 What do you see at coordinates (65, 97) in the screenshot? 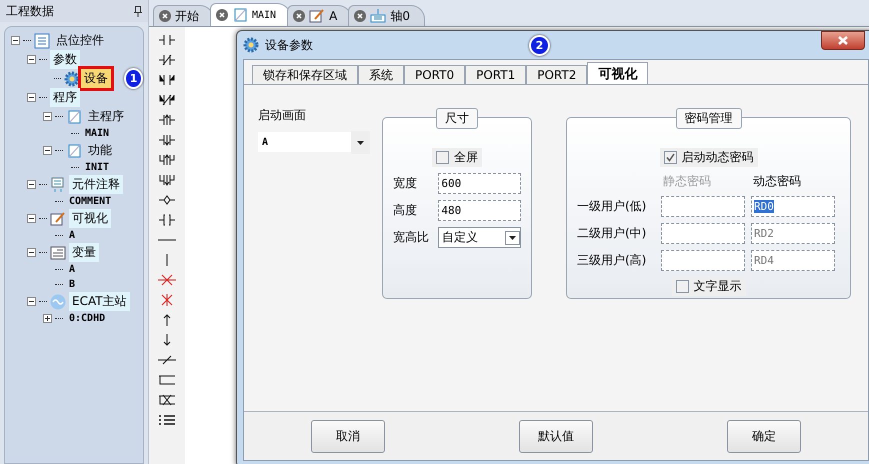
I see `tree-item: 程序` at bounding box center [65, 97].